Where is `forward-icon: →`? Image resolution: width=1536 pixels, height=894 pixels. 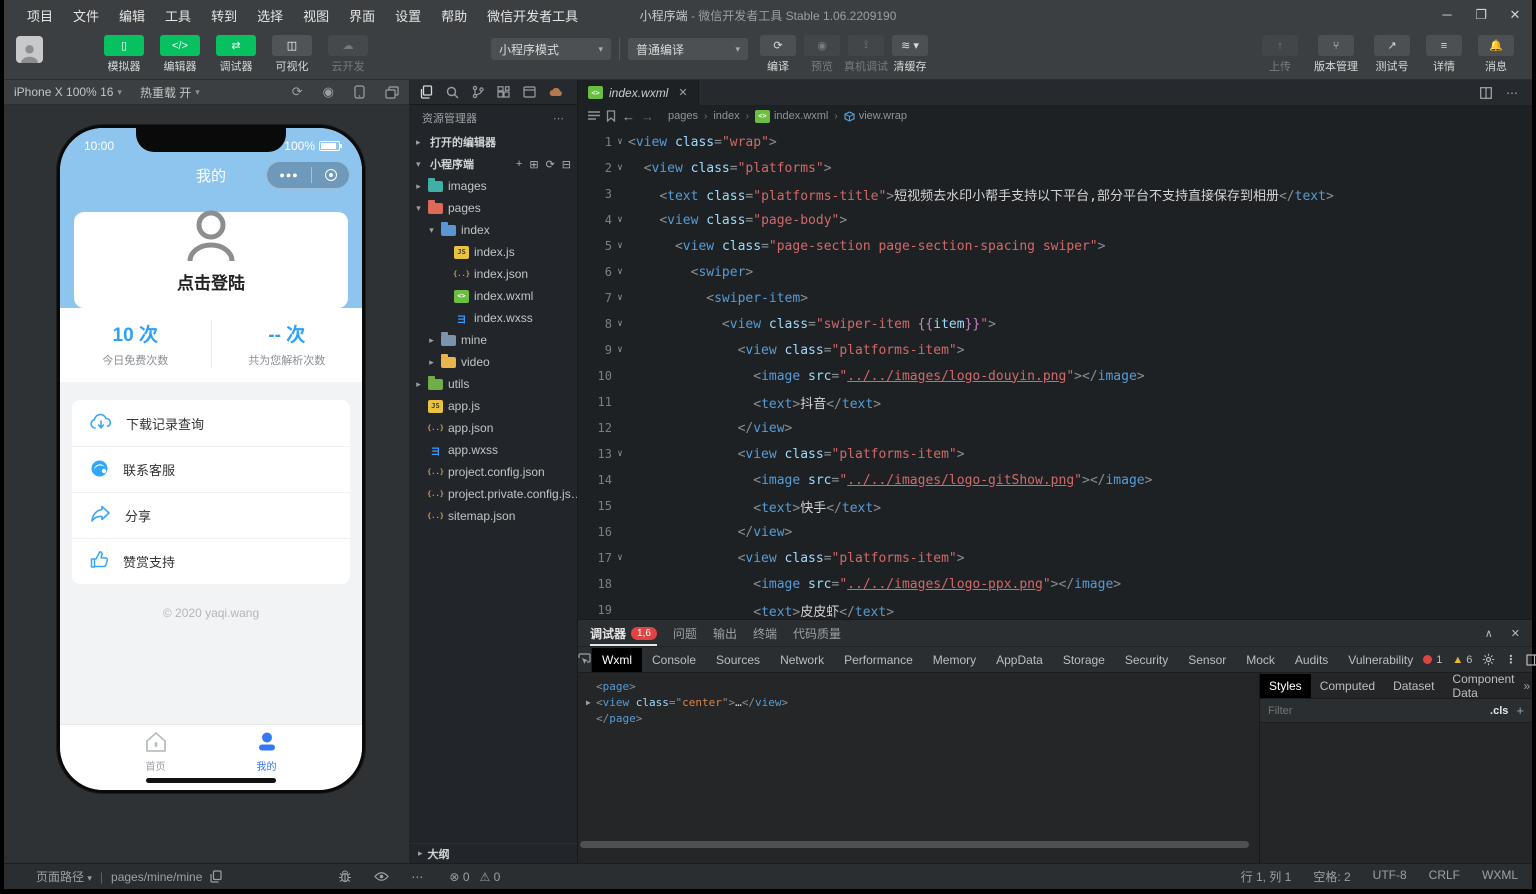 forward-icon: → is located at coordinates (647, 116).